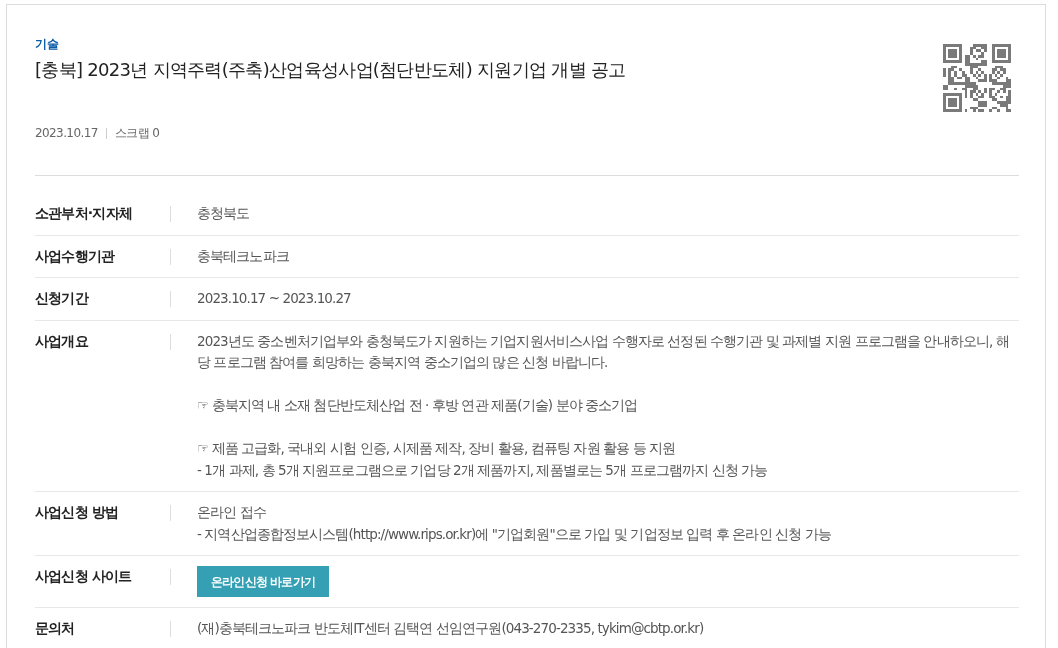 The height and width of the screenshot is (648, 1058). Describe the element at coordinates (75, 256) in the screenshot. I see `field-label: 사업수행기관` at that location.